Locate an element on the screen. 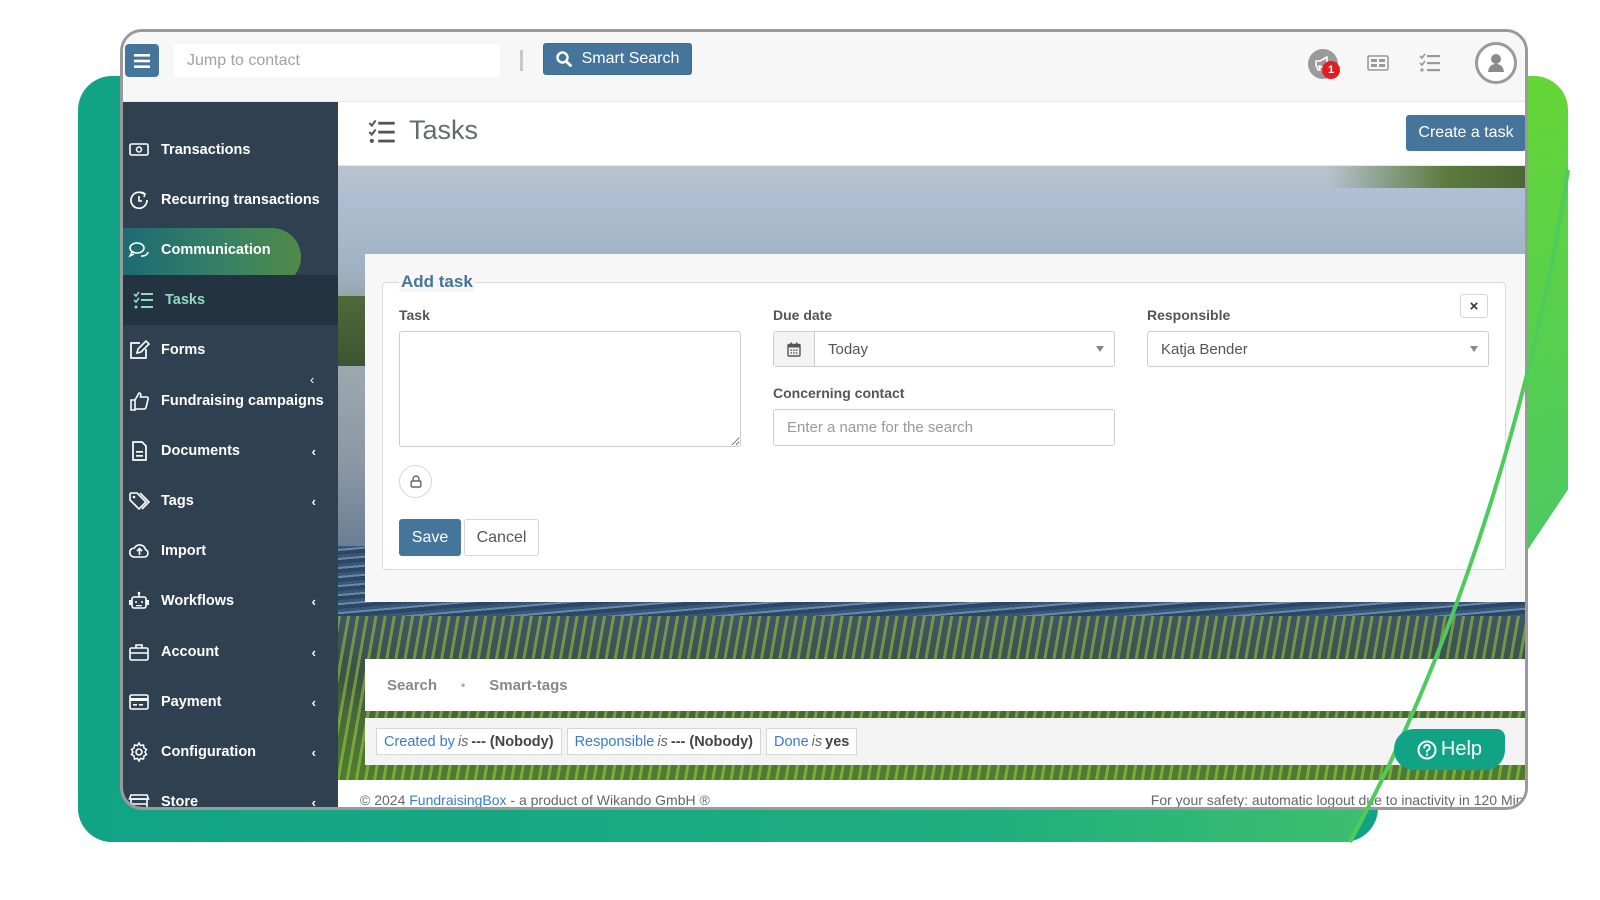  sidebar-item-workflows: Workflows ‹ is located at coordinates (230, 601).